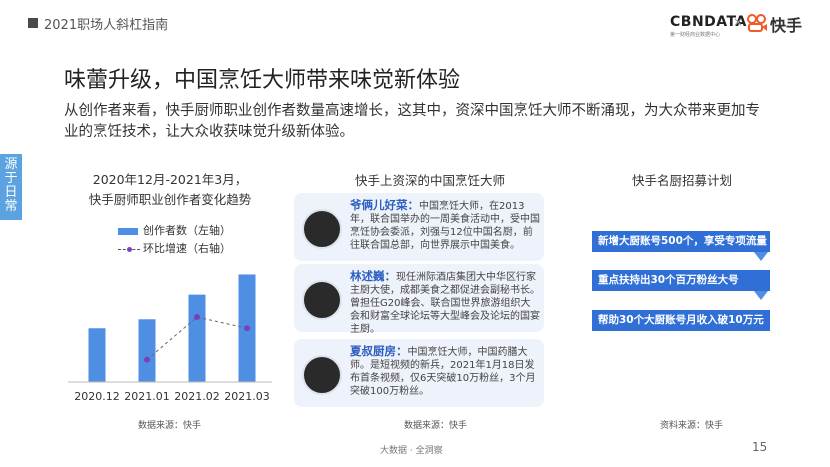 The image size is (830, 467). Describe the element at coordinates (11, 187) in the screenshot. I see `side-tab-label: 源于日常` at that location.